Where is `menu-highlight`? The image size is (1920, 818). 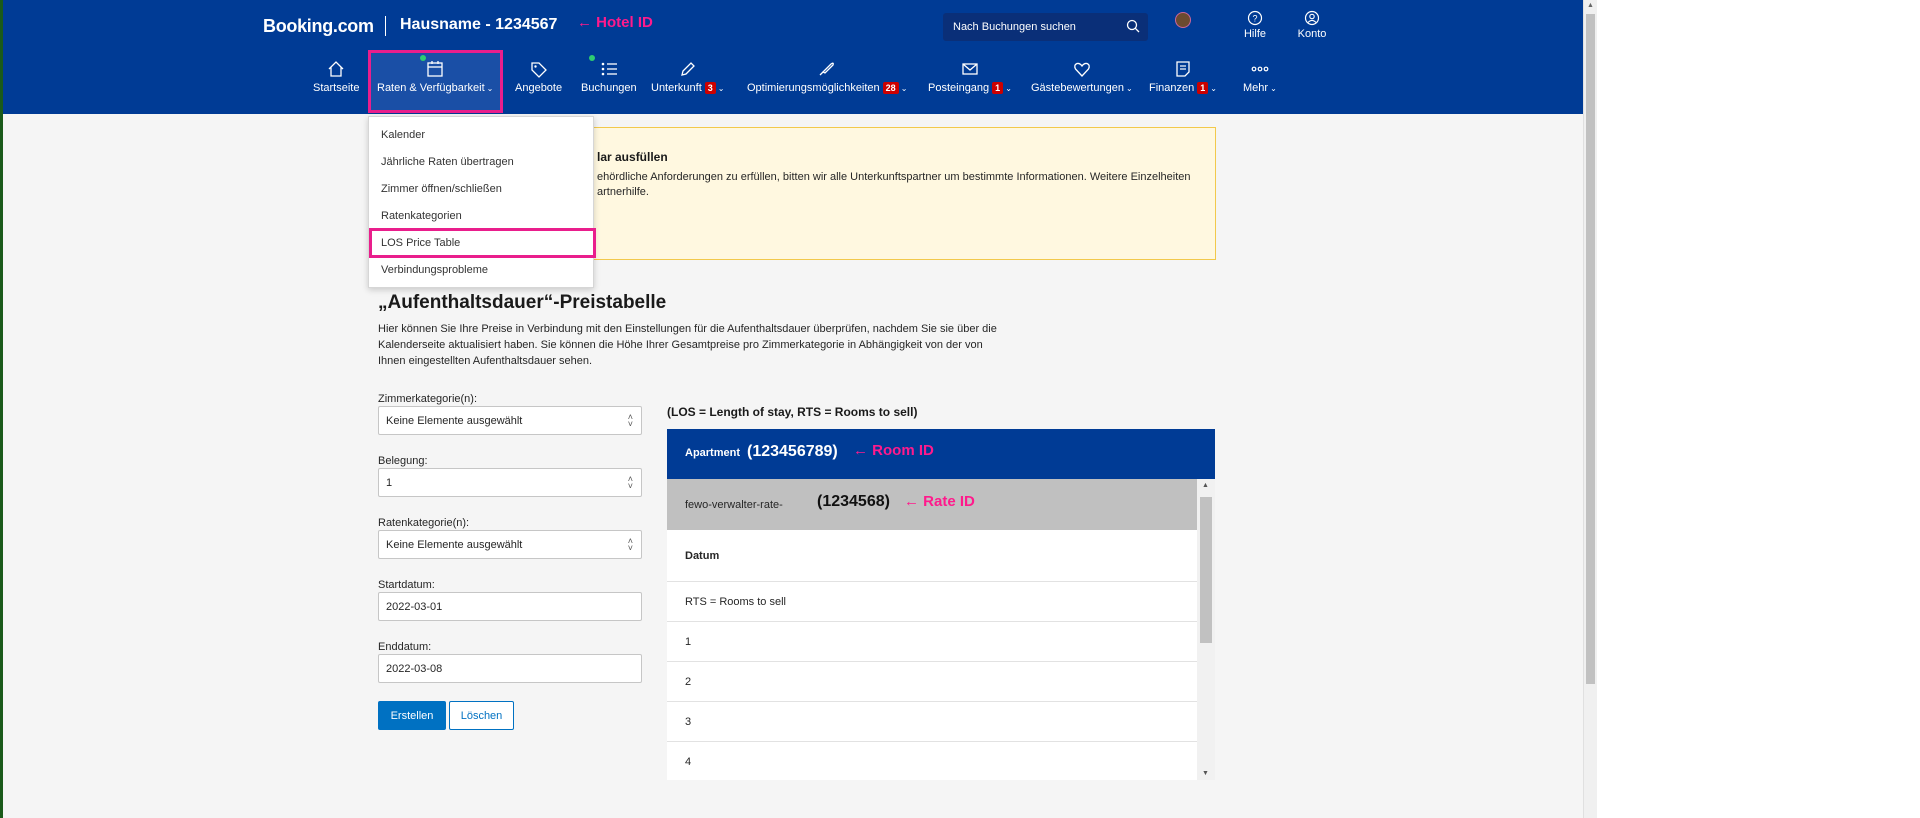
menu-highlight is located at coordinates (482, 243).